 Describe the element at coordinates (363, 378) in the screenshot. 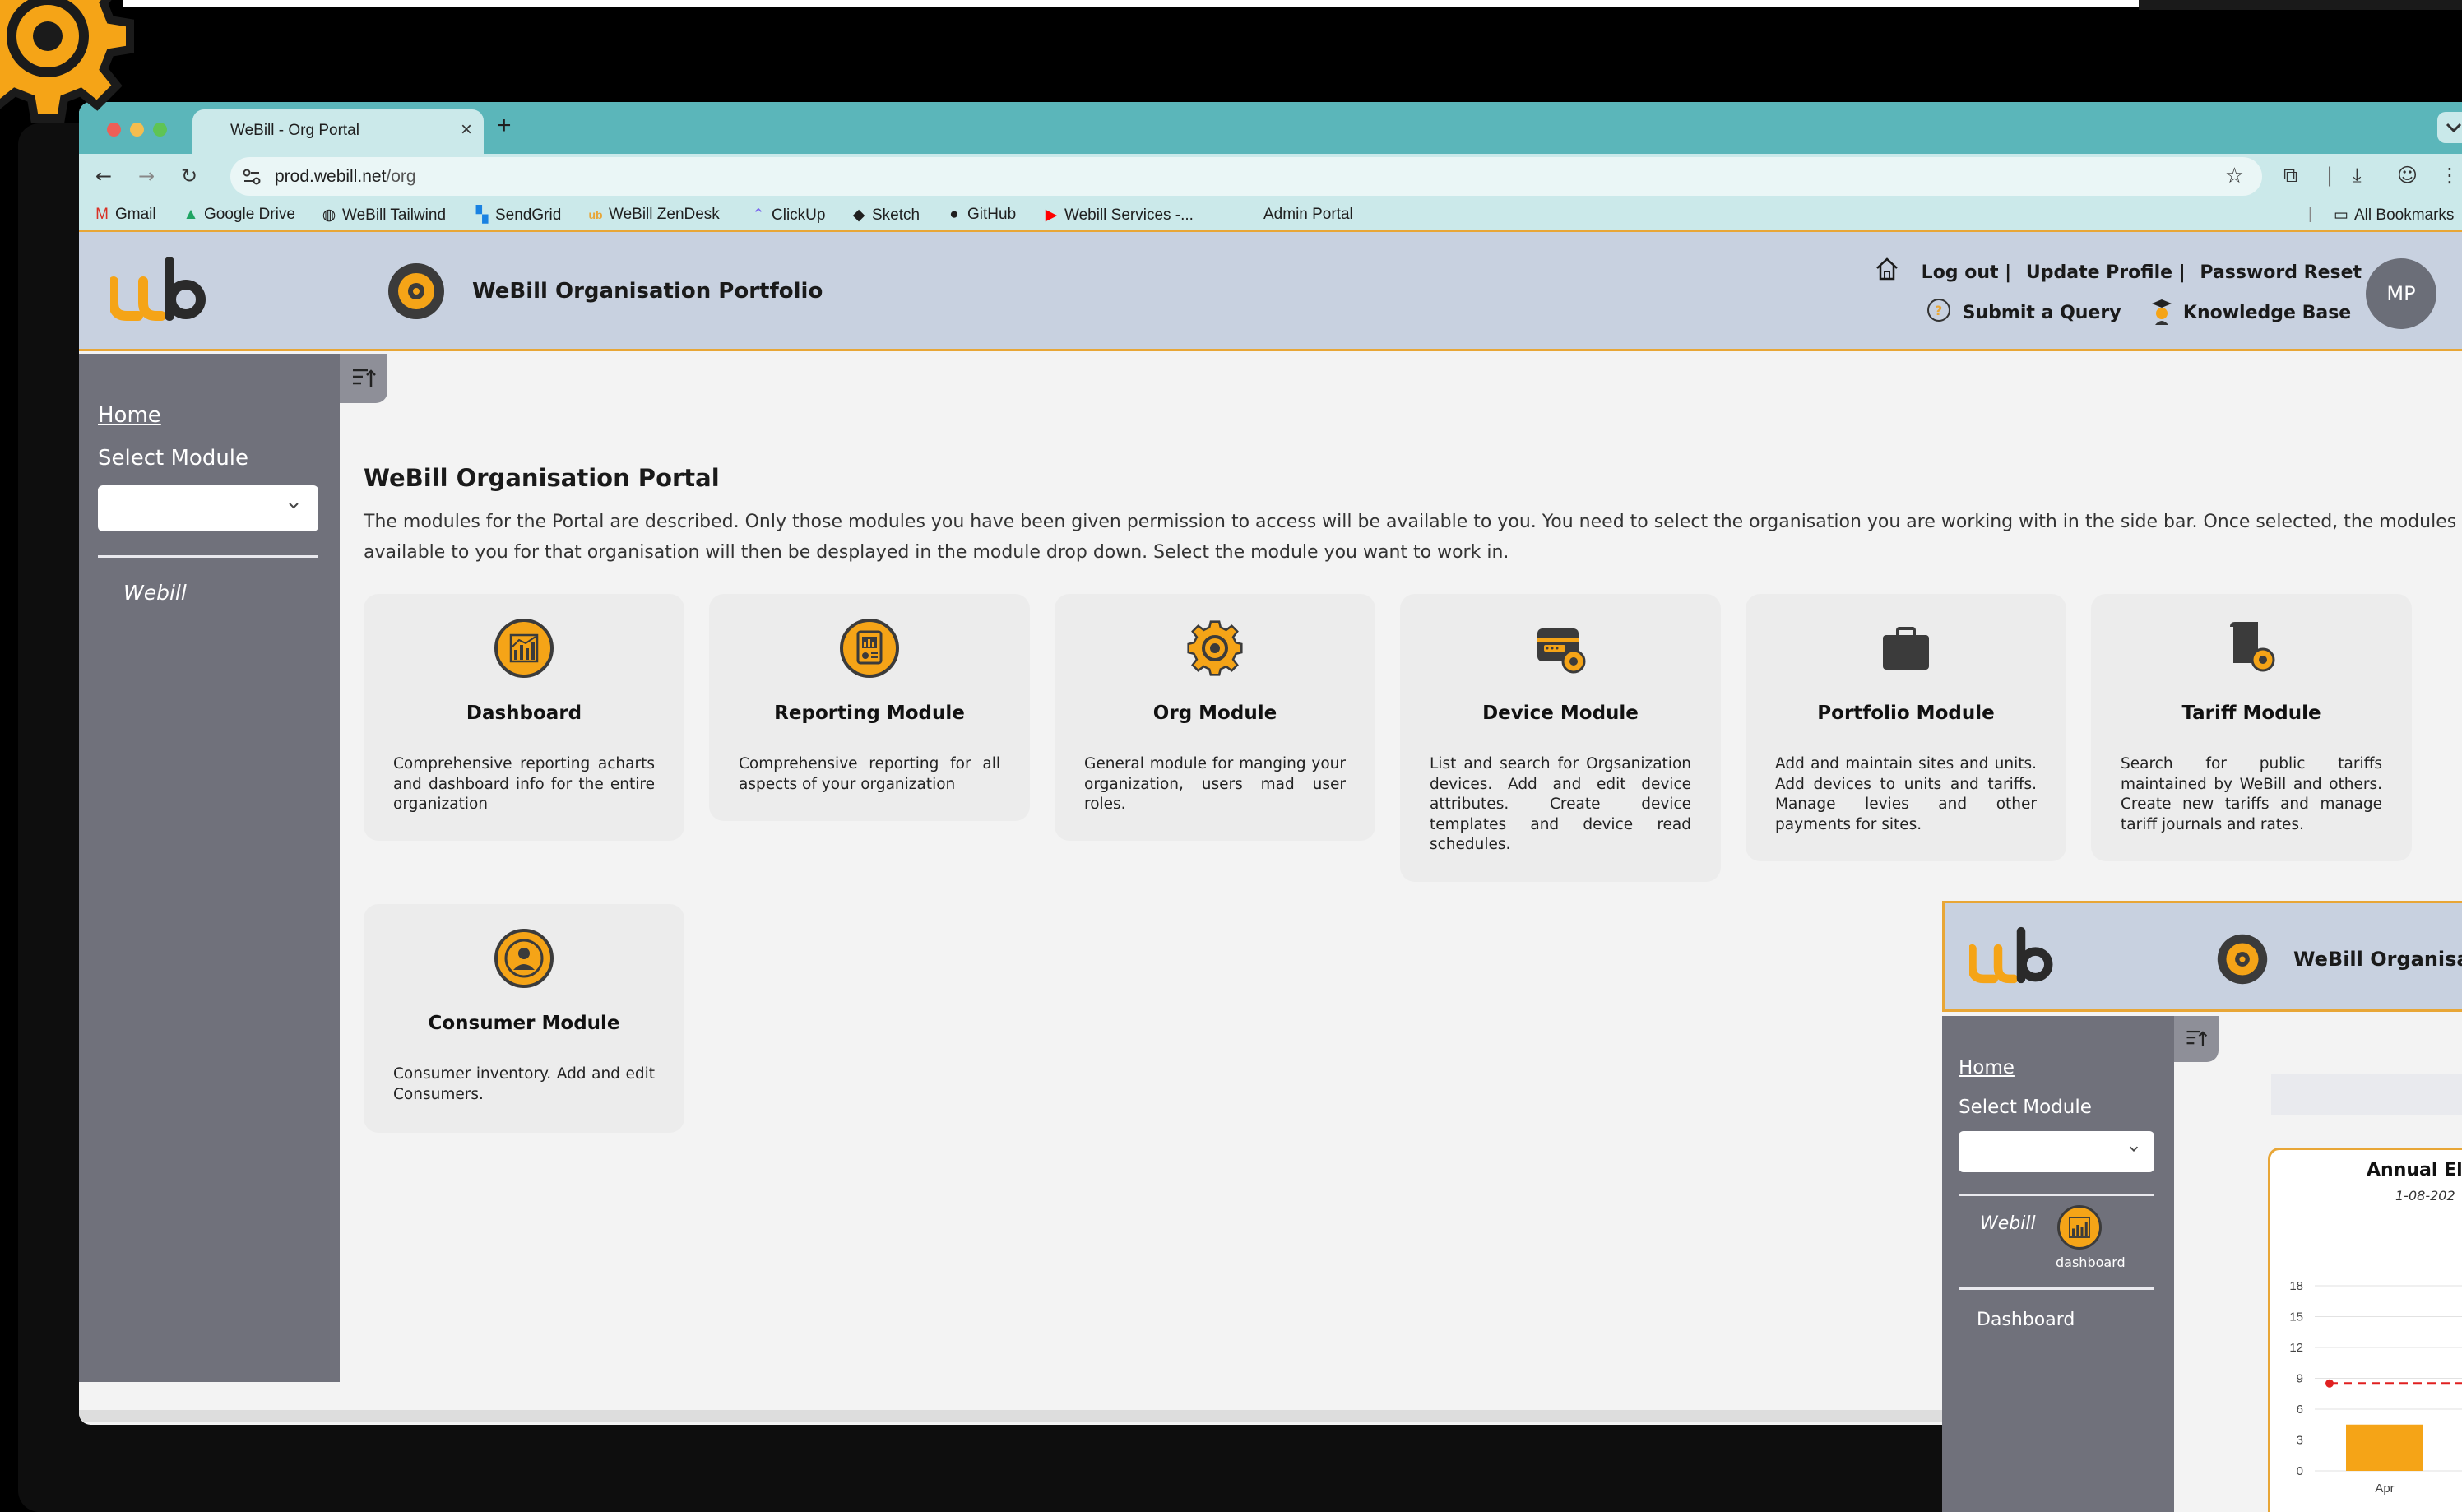

I see `collapse-sidebar-button` at that location.